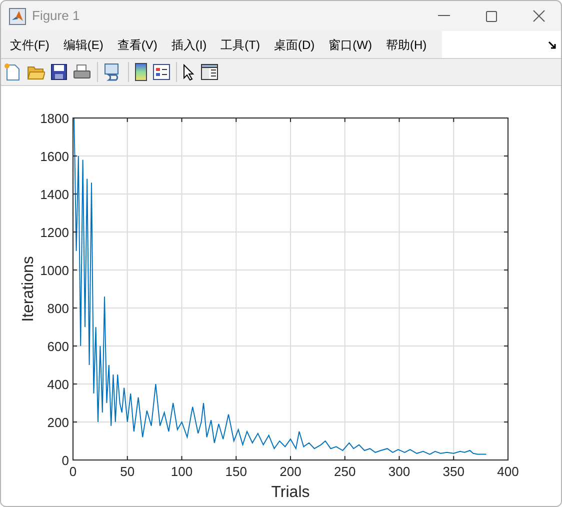 The image size is (562, 507). I want to click on x-tick-label: 350, so click(453, 471).